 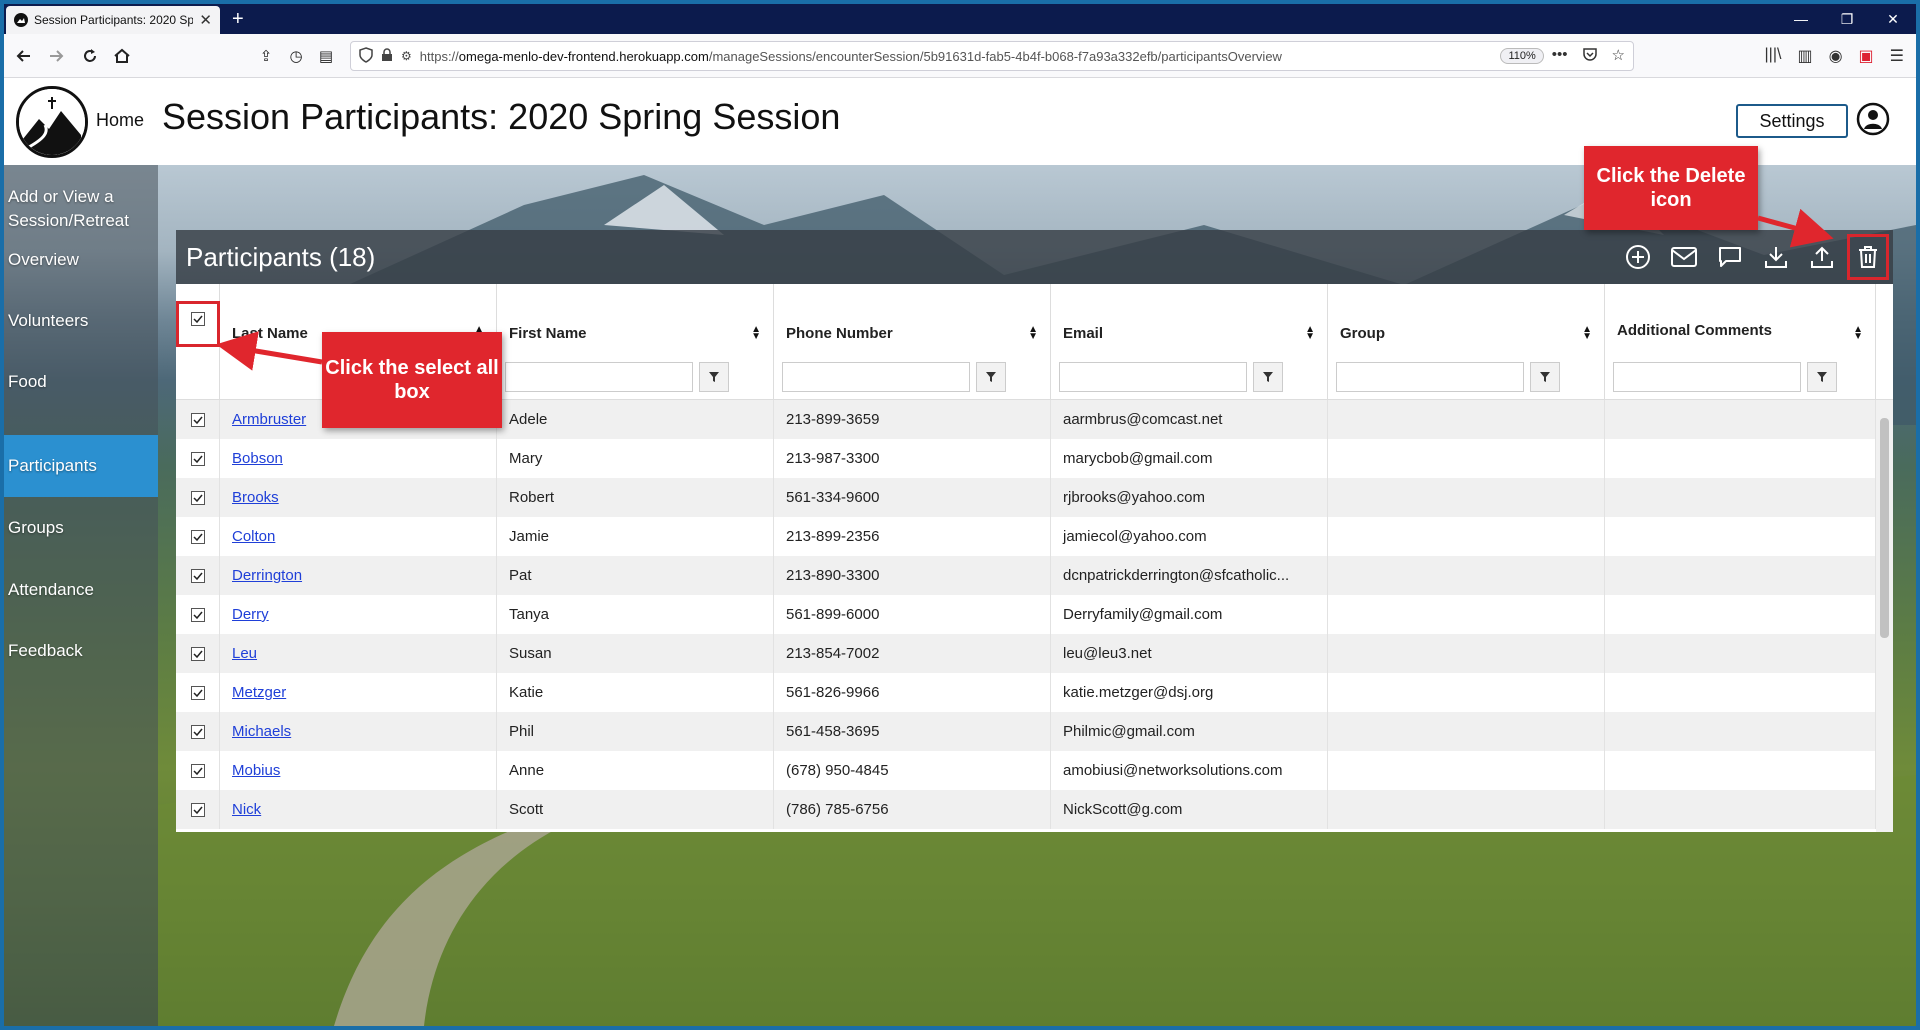 What do you see at coordinates (406, 56) in the screenshot?
I see `permissions-icon: ⚙` at bounding box center [406, 56].